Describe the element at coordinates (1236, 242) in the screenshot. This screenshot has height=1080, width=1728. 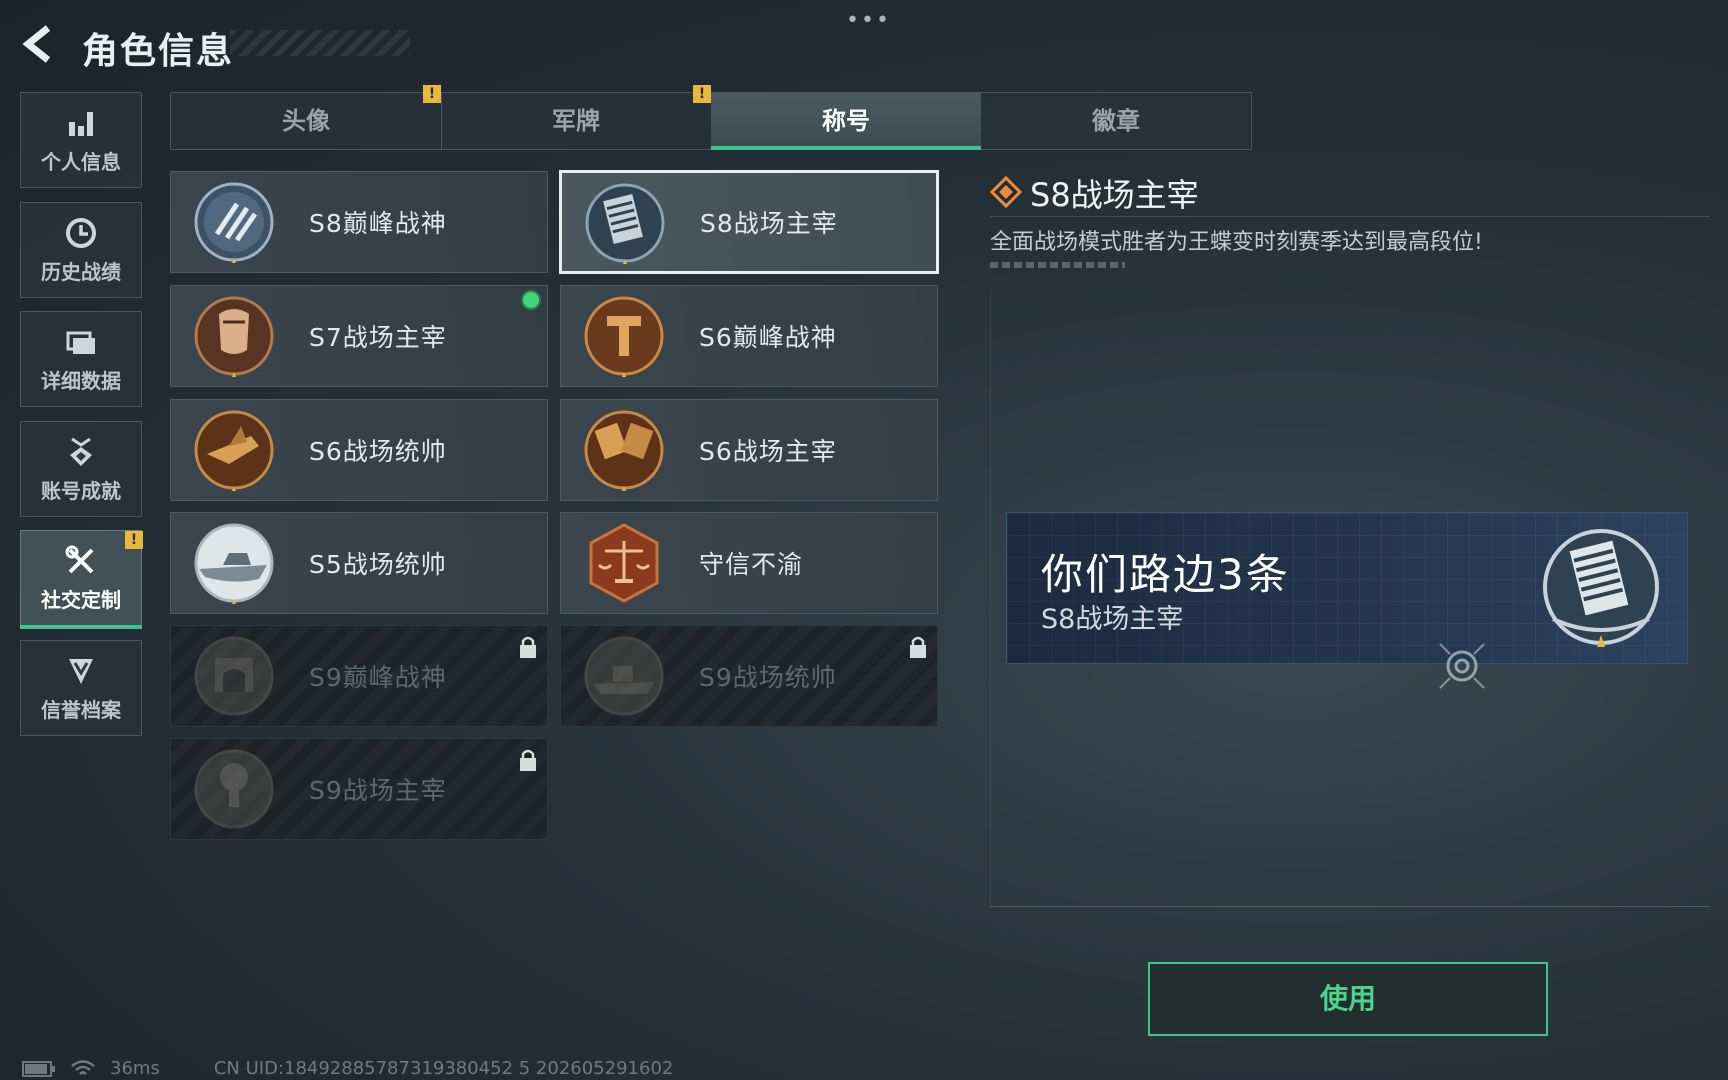
I see `detail-description: 全面战场模式胜者为王蝶变时刻赛季达到最高段位!` at that location.